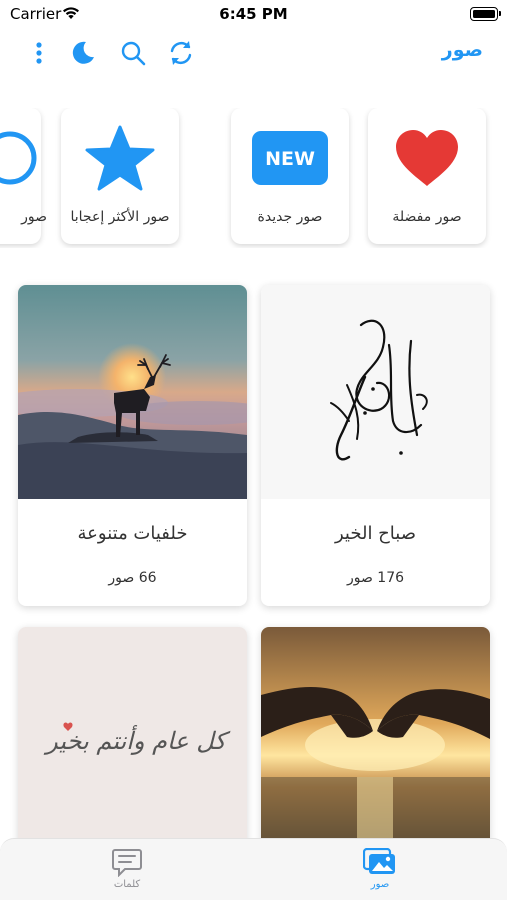 This screenshot has height=900, width=507. I want to click on nav-bar: صور, so click(253, 53).